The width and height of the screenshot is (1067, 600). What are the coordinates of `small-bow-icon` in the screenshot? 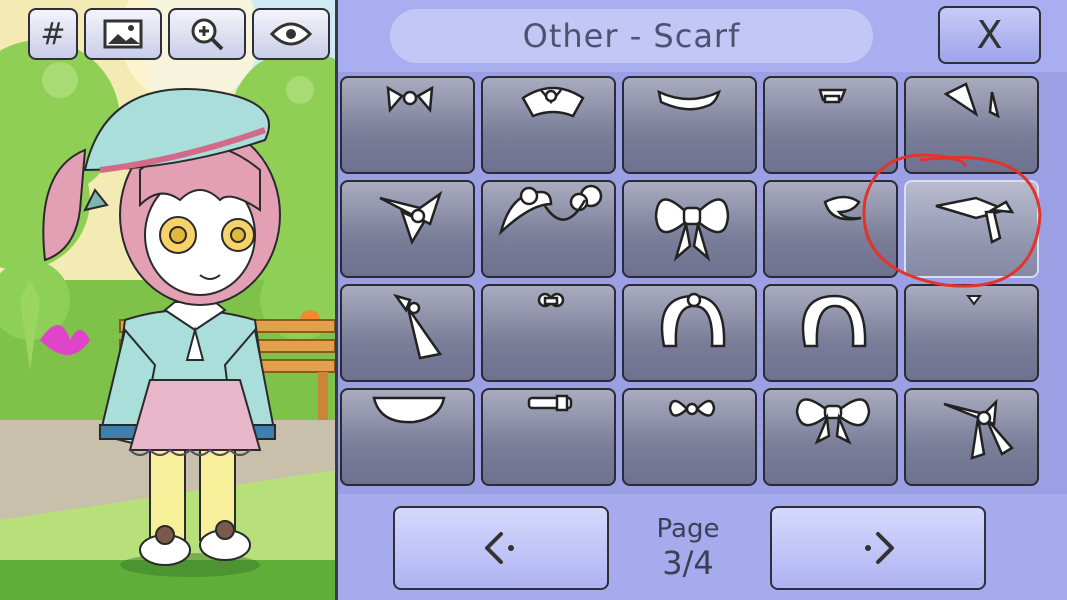 It's located at (410, 99).